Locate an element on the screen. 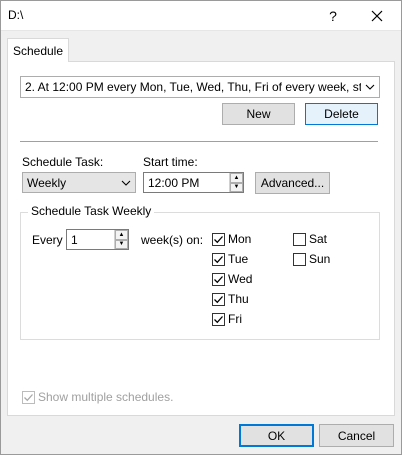  tab-schedule-label: Schedule is located at coordinates (38, 50).